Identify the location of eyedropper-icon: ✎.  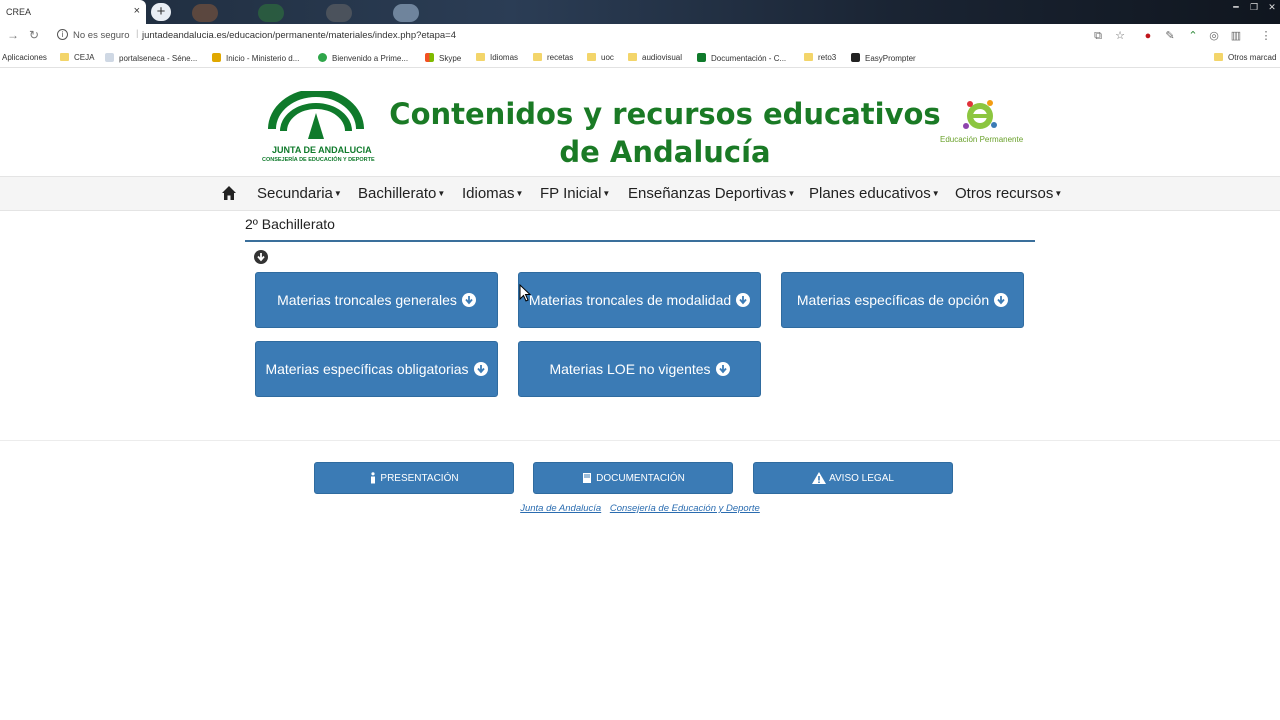
(1170, 36).